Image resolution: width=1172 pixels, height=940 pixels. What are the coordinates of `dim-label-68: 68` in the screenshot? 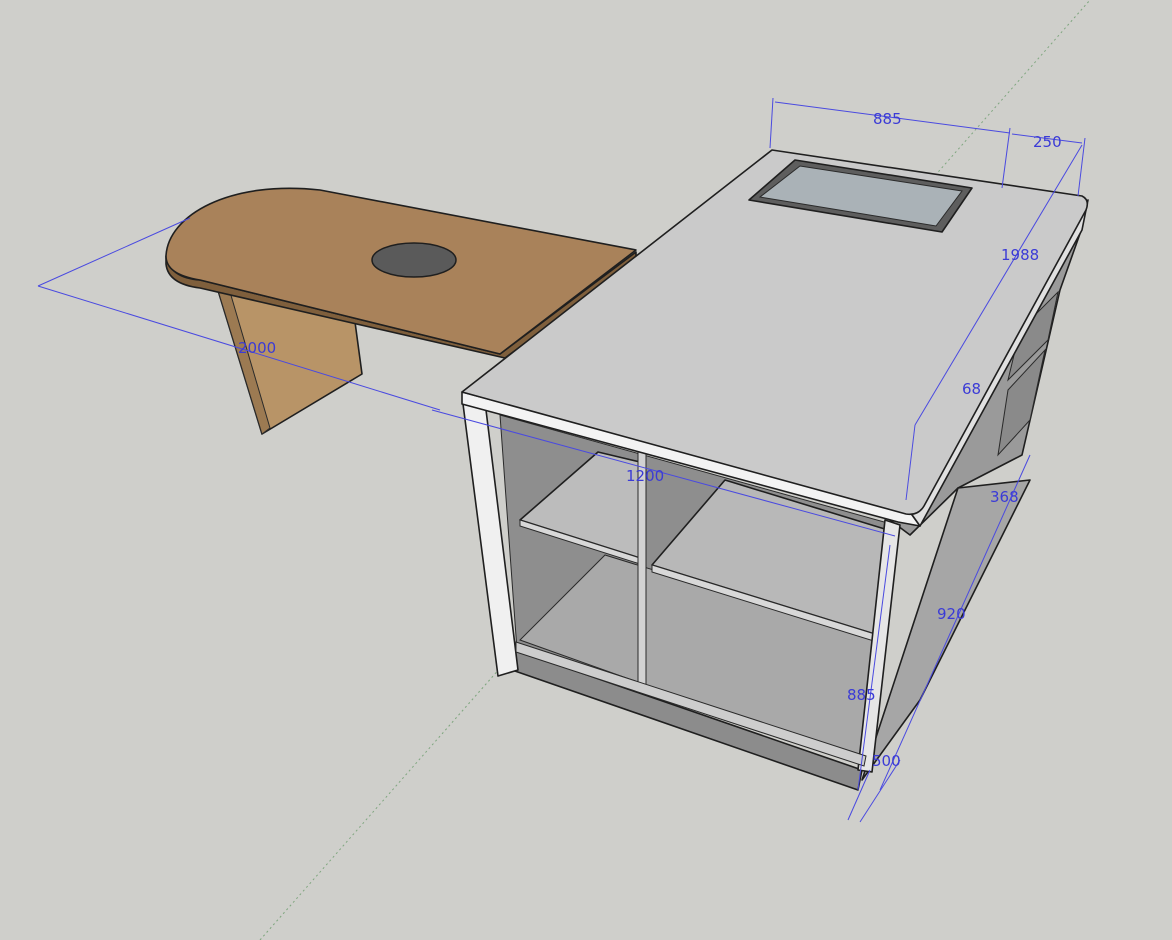 It's located at (971, 389).